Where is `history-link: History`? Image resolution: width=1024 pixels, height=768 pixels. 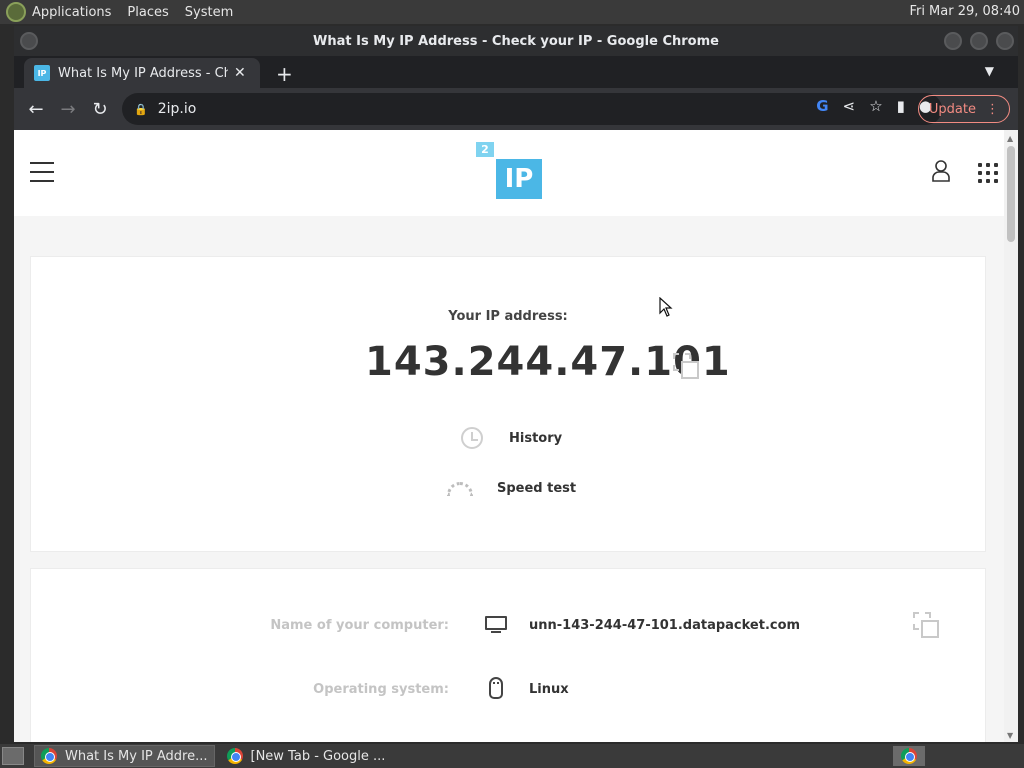 history-link: History is located at coordinates (511, 438).